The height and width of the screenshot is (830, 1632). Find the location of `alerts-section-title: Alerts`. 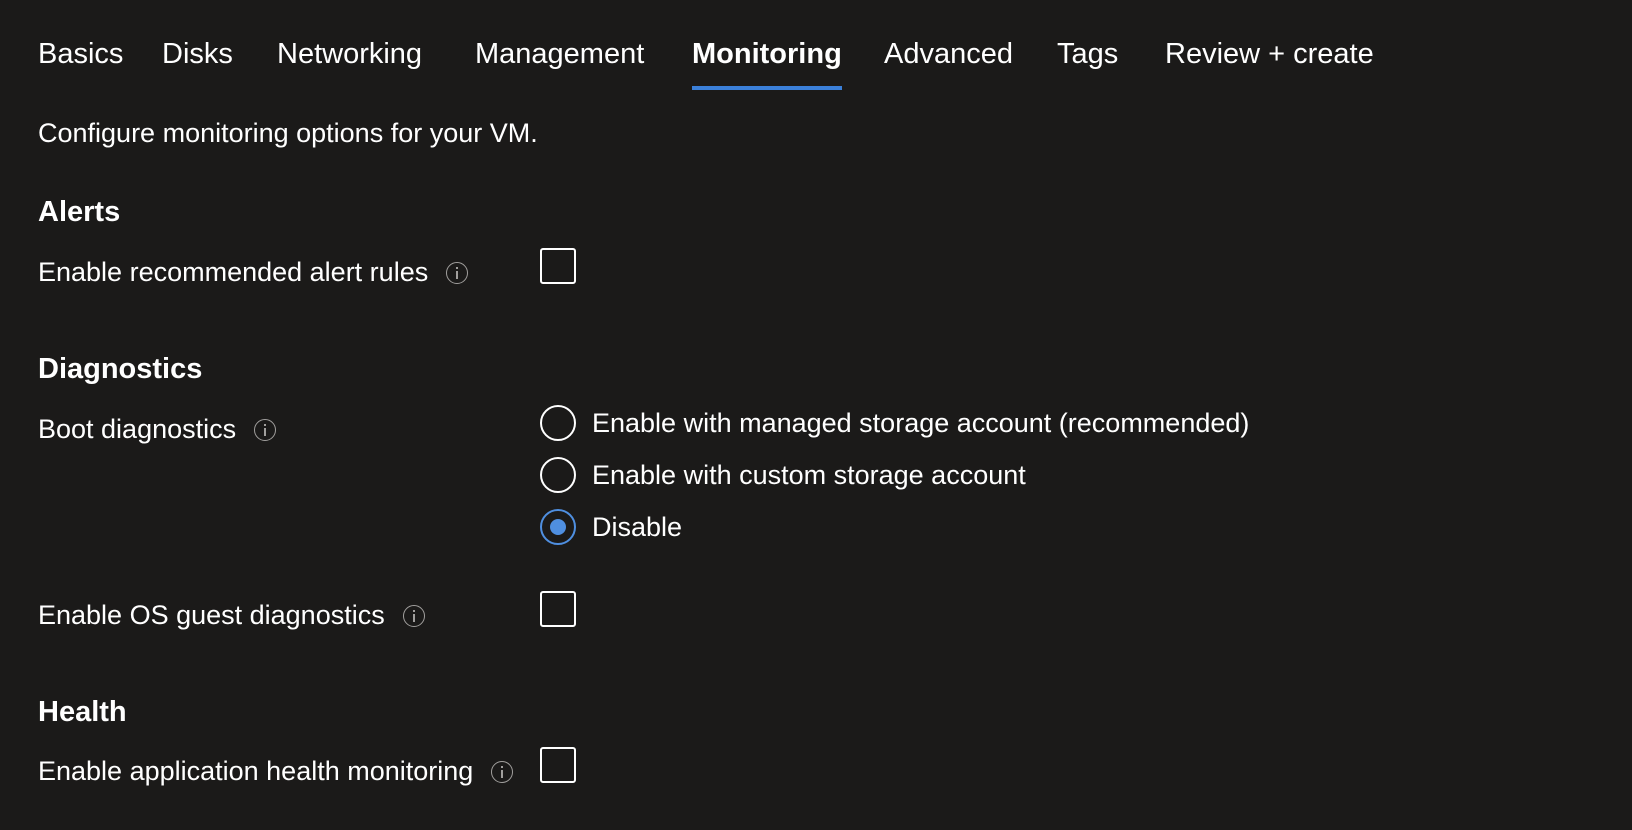

alerts-section-title: Alerts is located at coordinates (79, 212).